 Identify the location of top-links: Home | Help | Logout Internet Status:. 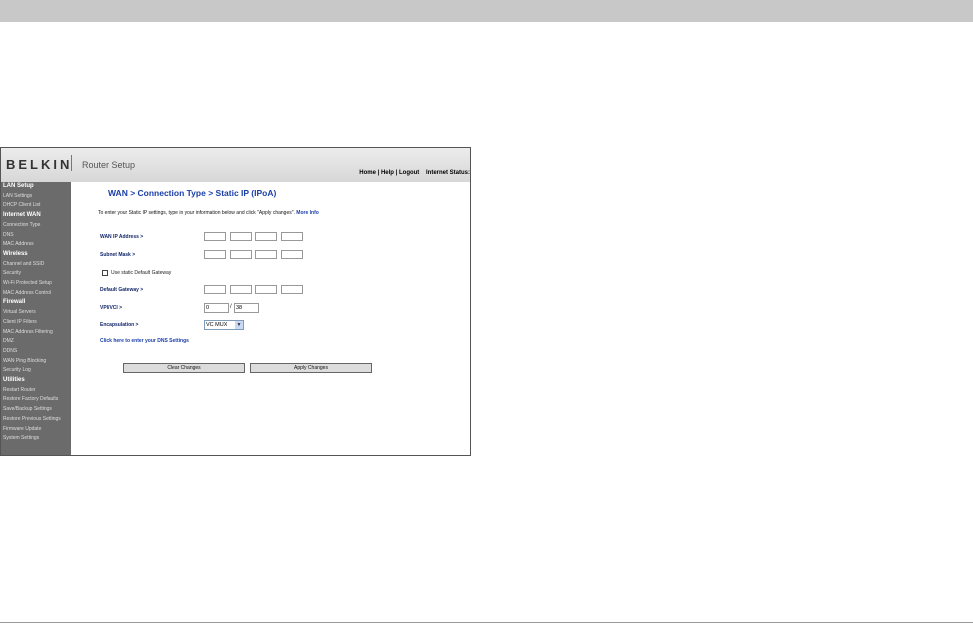
(414, 173).